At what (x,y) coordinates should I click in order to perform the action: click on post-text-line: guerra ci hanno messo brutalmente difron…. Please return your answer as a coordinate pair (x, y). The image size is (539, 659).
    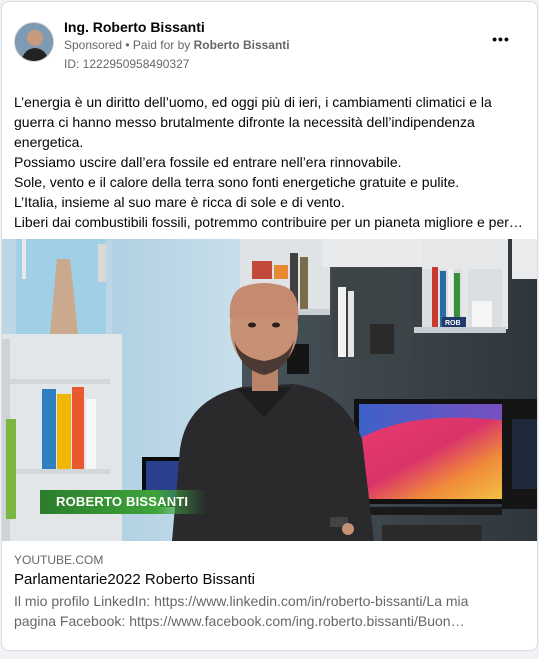
    Looking at the image, I should click on (244, 122).